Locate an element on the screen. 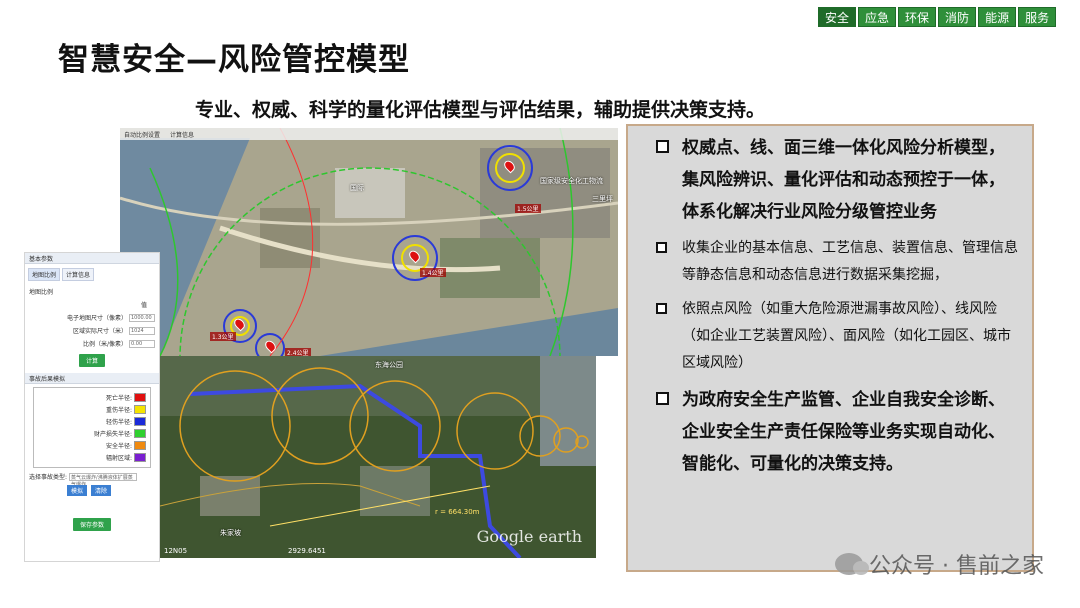 The height and width of the screenshot is (608, 1080). distance-label: 2.4公里 is located at coordinates (298, 352).